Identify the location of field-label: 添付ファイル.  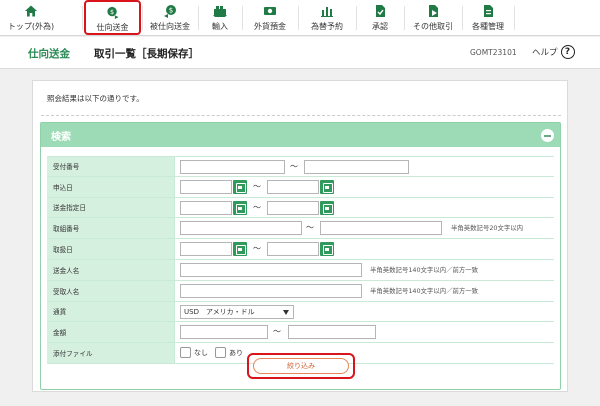
(110, 353).